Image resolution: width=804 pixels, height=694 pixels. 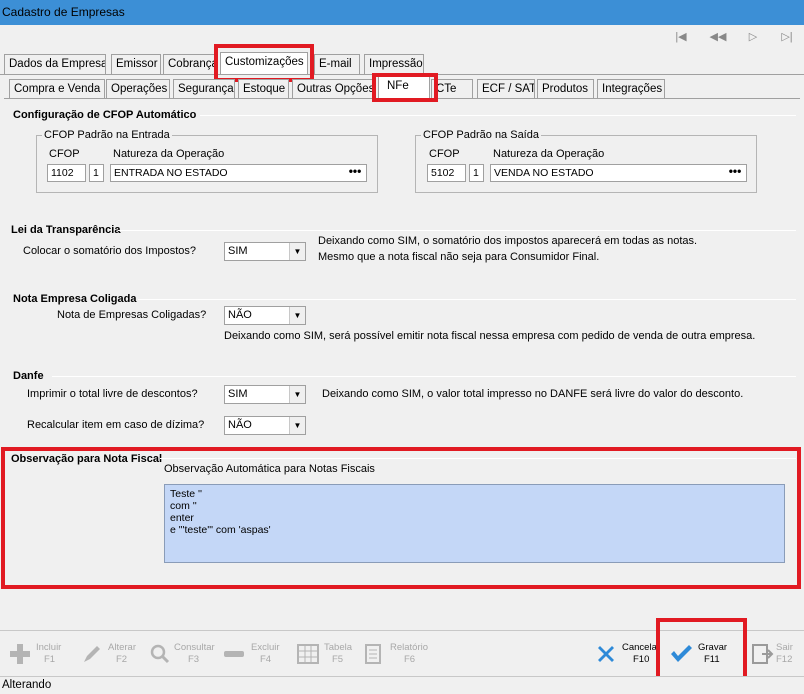 What do you see at coordinates (132, 315) in the screenshot?
I see `coligada-label: Nota de Empresas Coligadas?` at bounding box center [132, 315].